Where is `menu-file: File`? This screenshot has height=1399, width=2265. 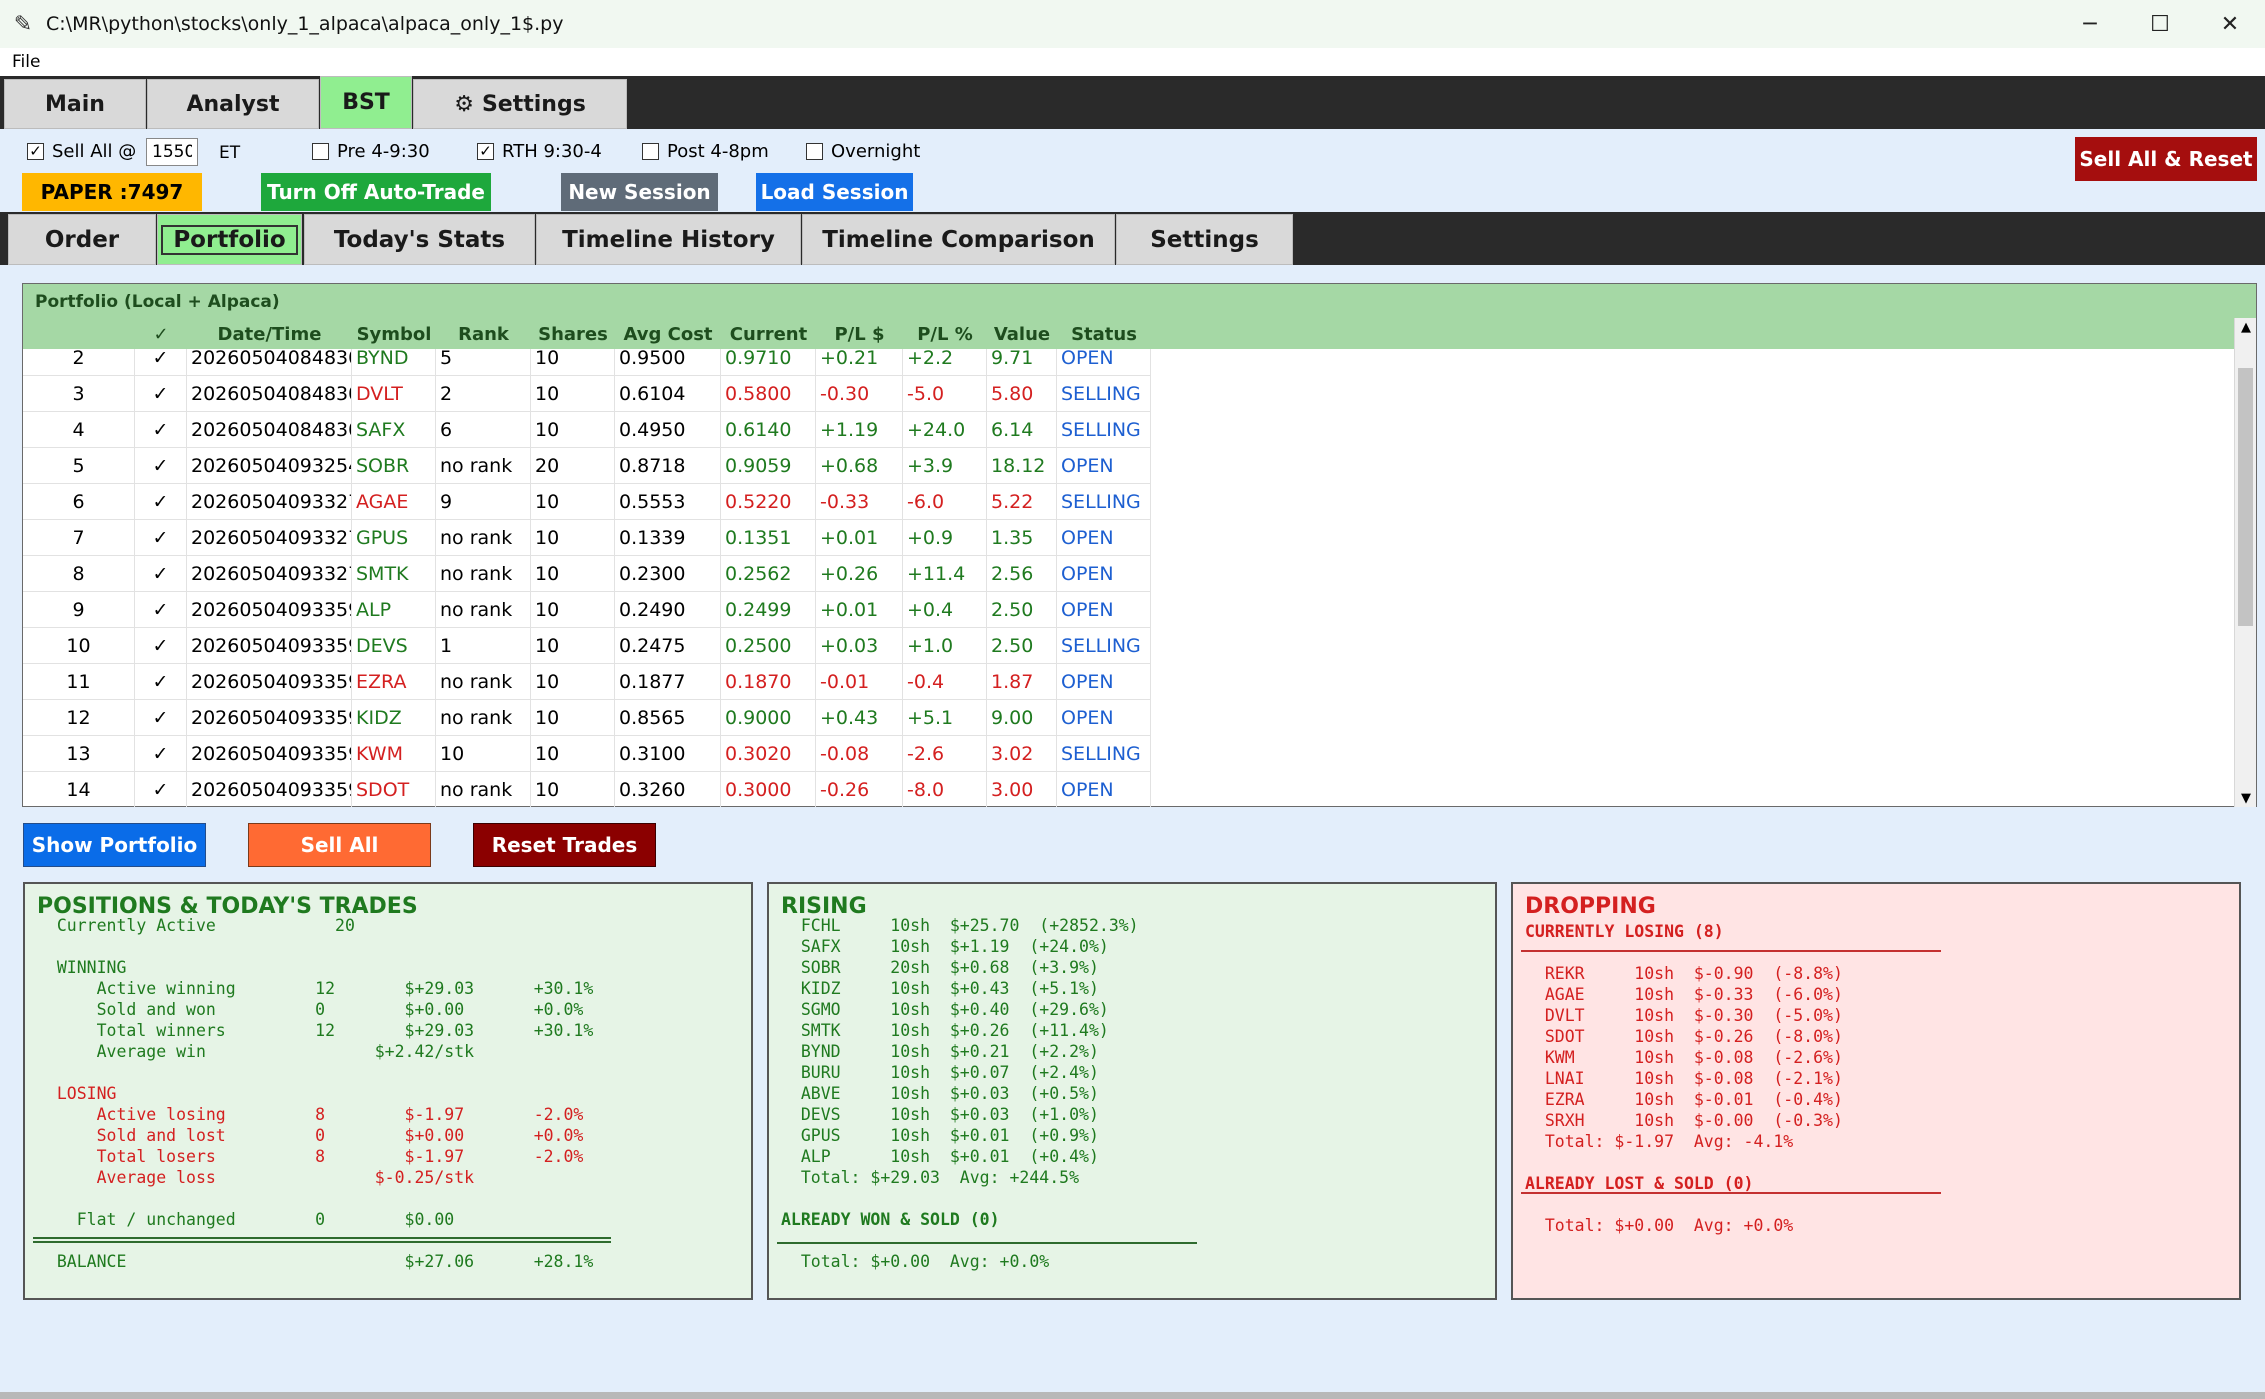
menu-file: File is located at coordinates (26, 62).